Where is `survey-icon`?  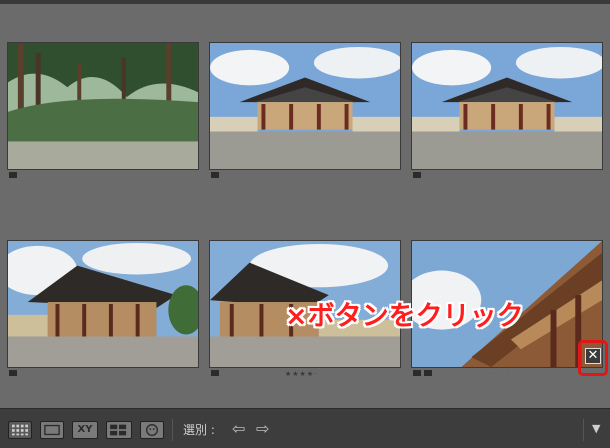 survey-icon is located at coordinates (118, 430).